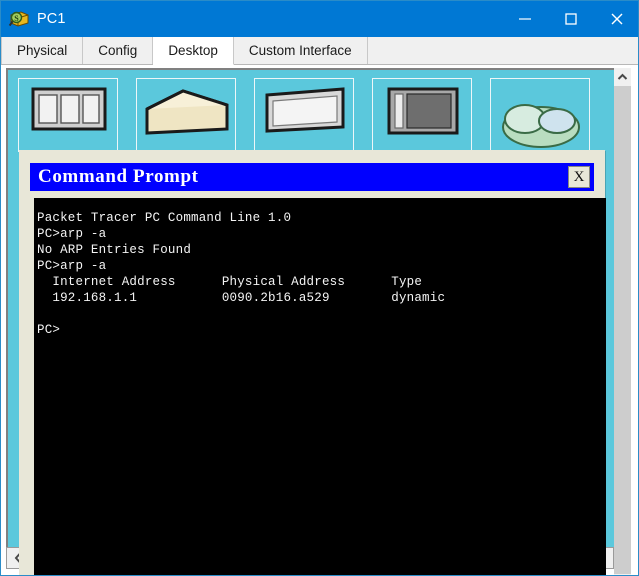 Image resolution: width=639 pixels, height=576 pixels. I want to click on window-title-bar: S PC1, so click(319, 19).